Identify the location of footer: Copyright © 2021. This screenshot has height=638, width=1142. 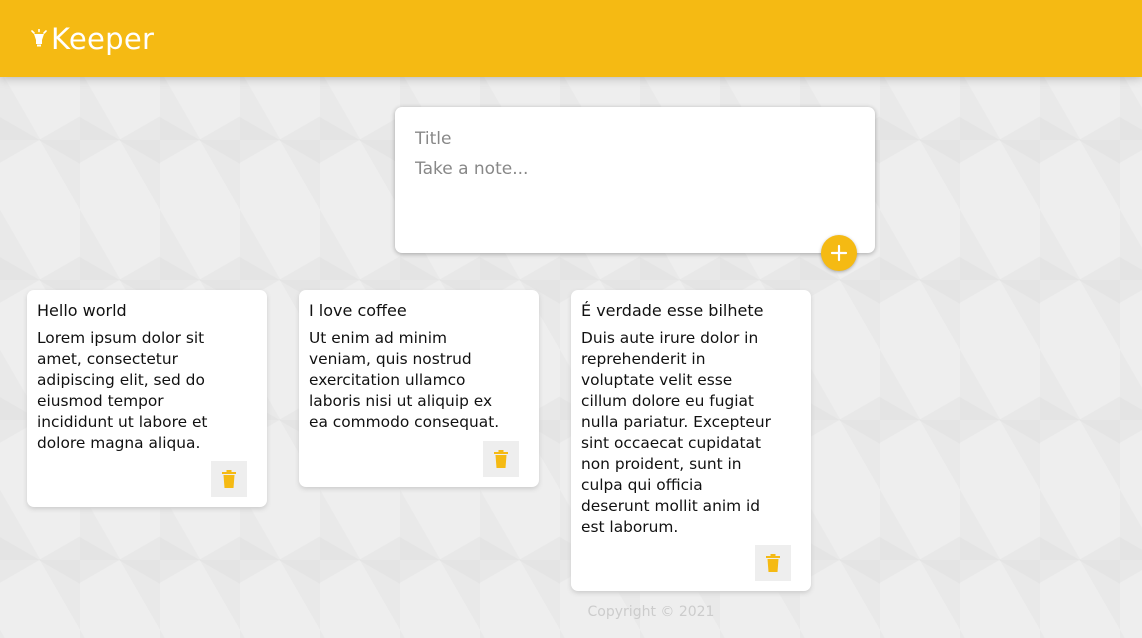
(571, 612).